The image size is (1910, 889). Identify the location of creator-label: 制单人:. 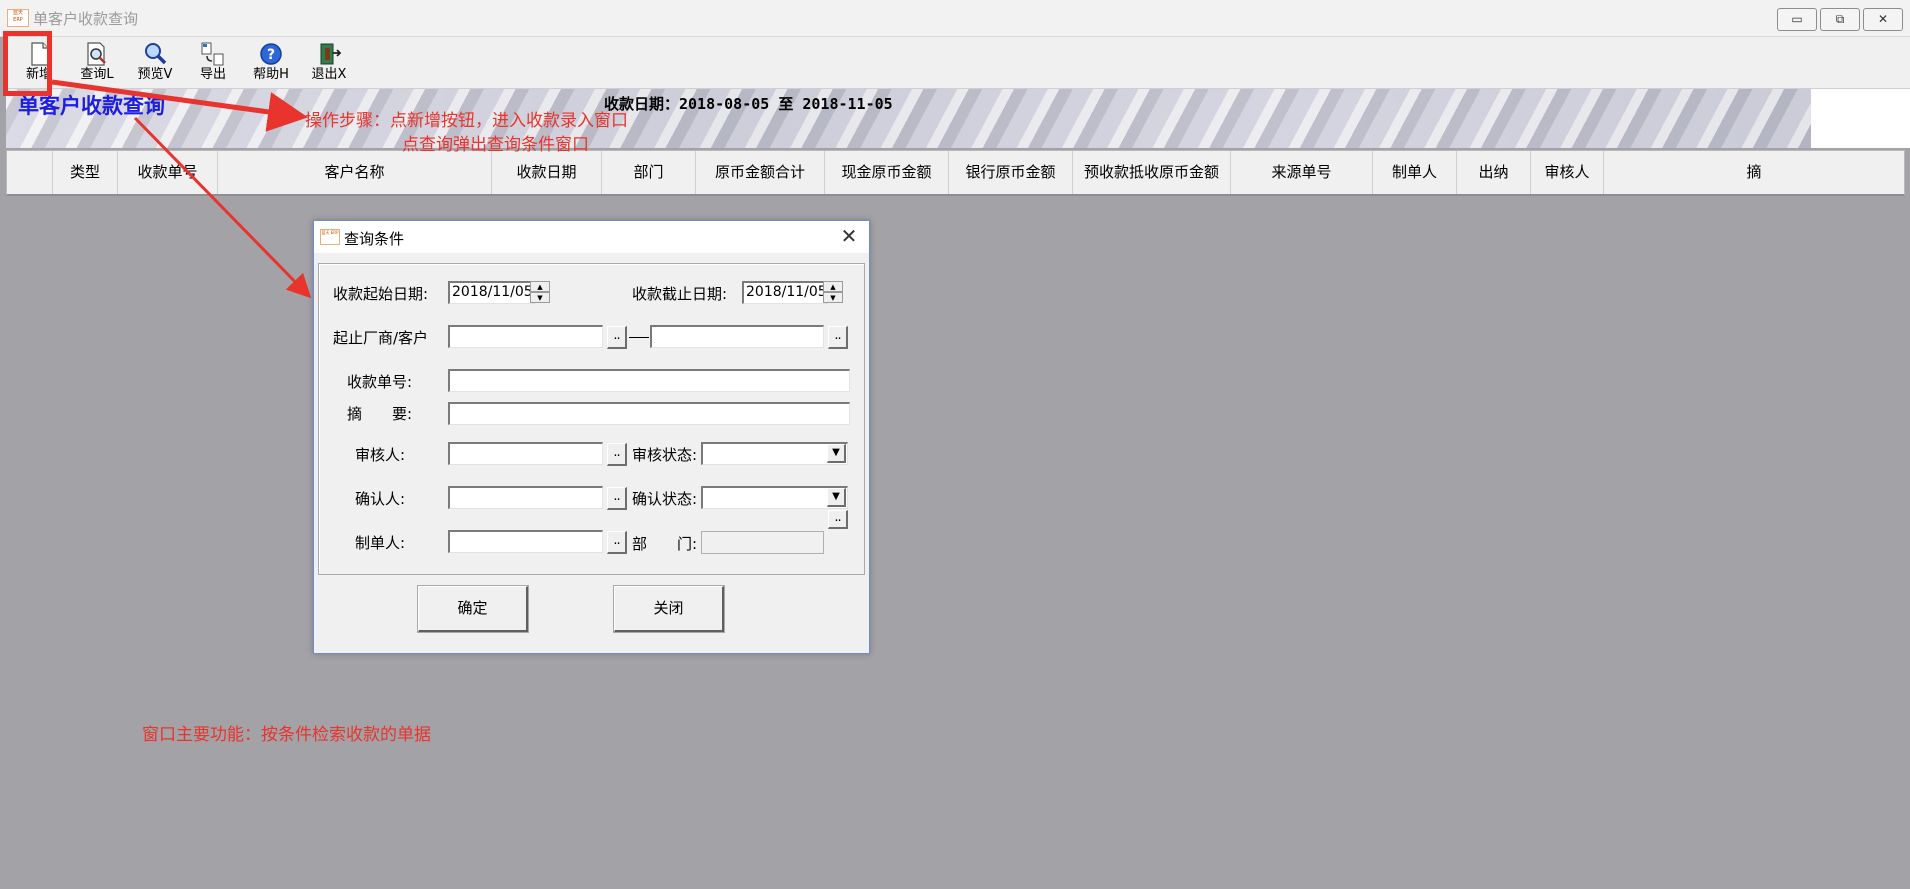
(380, 543).